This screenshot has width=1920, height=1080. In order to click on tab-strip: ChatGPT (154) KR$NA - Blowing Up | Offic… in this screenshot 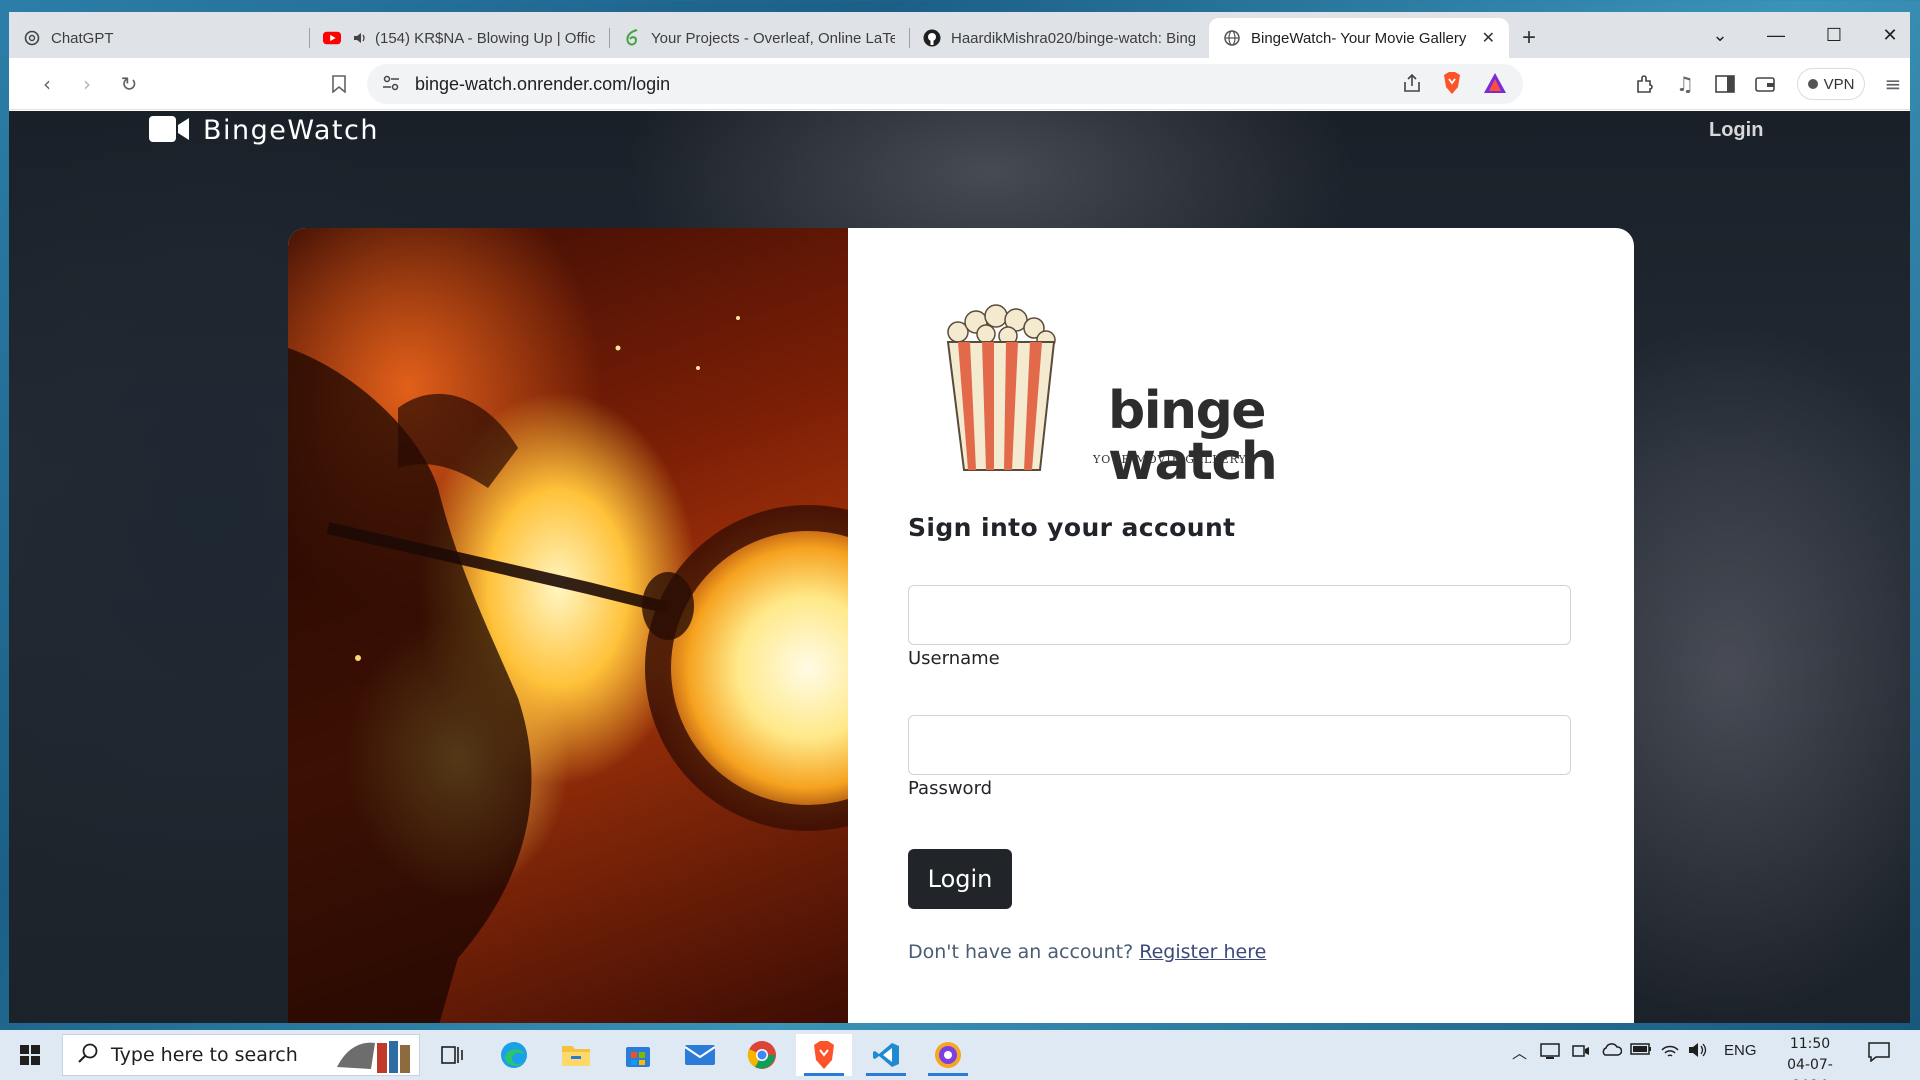, I will do `click(959, 35)`.